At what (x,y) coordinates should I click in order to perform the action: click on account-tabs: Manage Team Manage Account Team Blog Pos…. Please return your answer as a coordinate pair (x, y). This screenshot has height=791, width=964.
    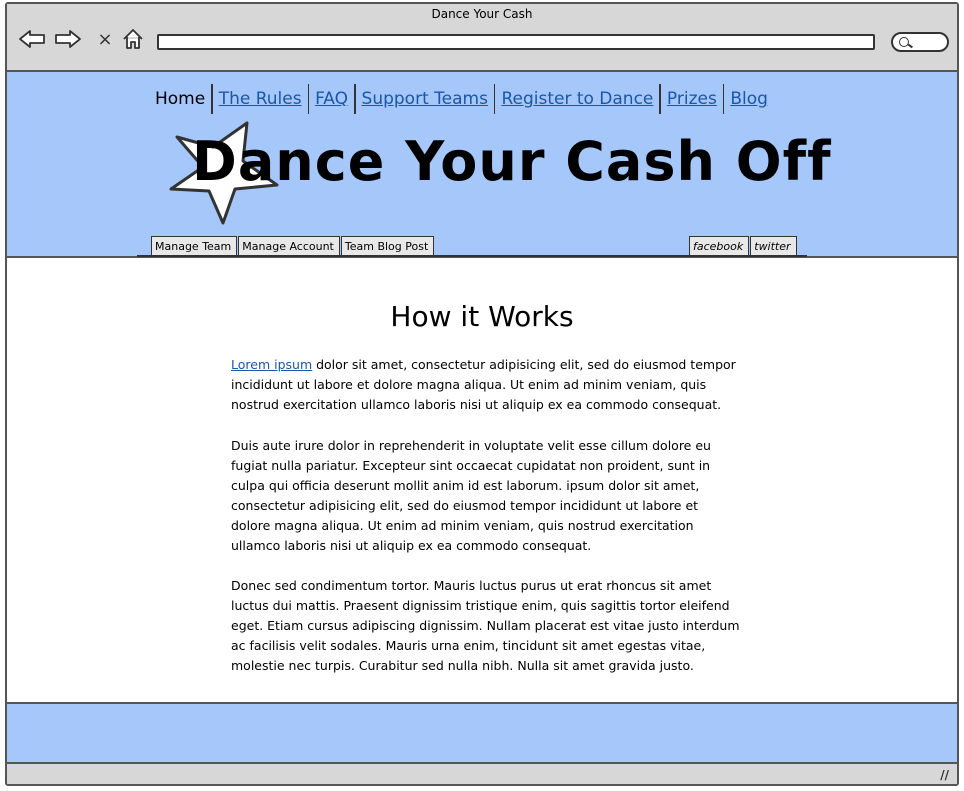
    Looking at the image, I should click on (293, 245).